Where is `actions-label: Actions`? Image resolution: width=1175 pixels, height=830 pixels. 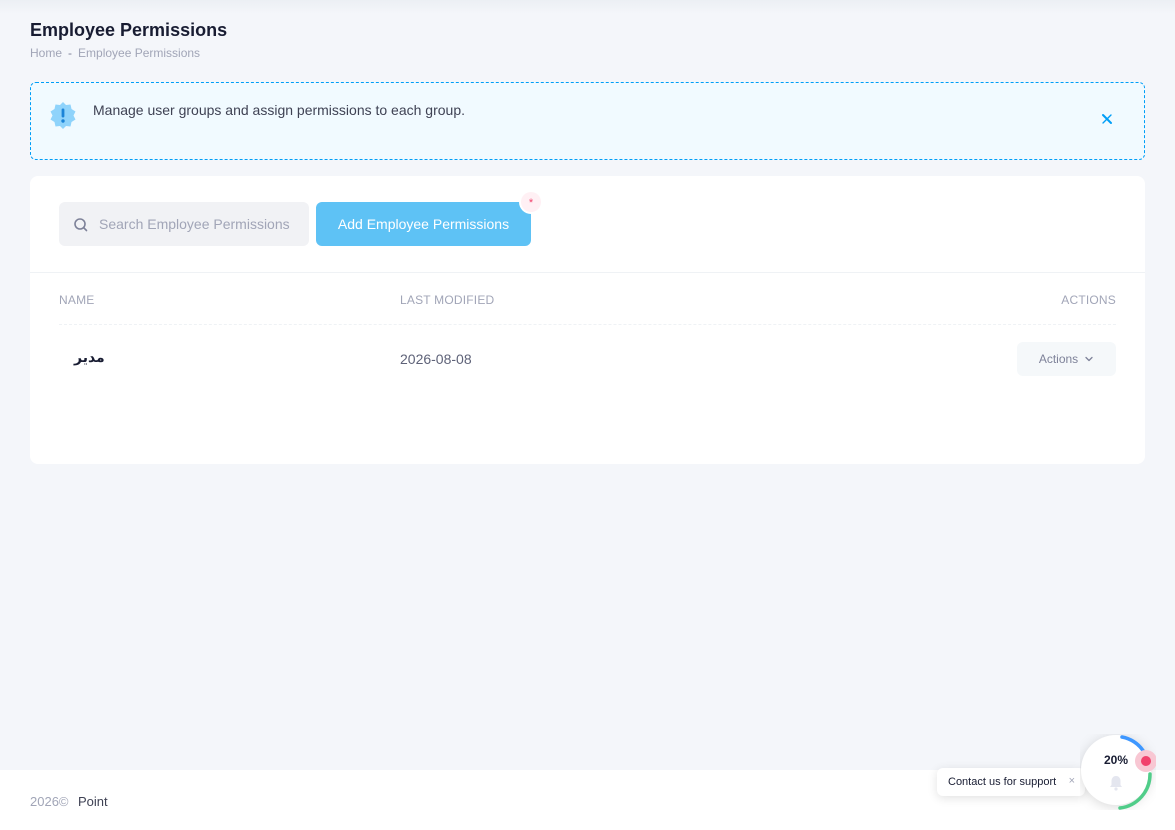
actions-label: Actions is located at coordinates (1058, 359).